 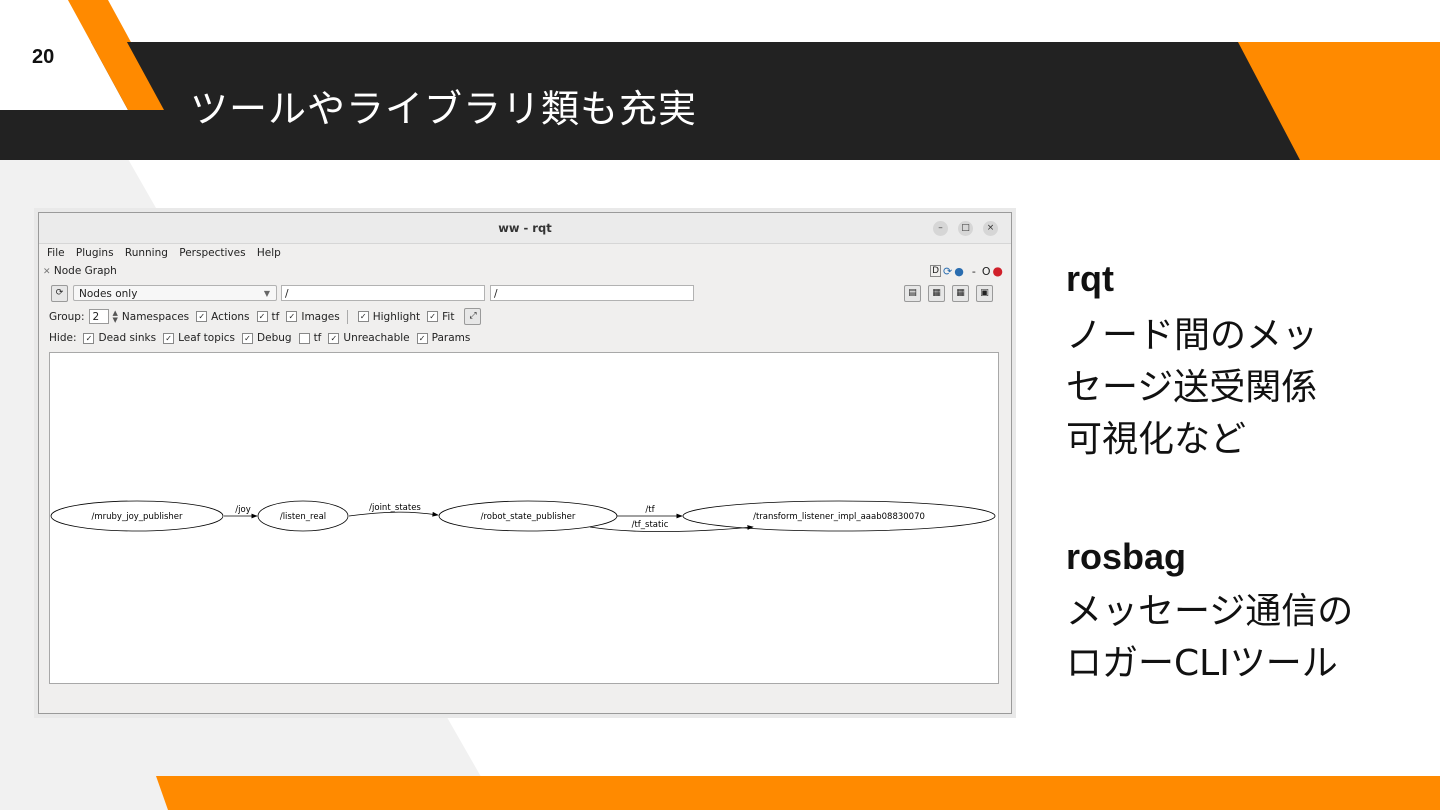 What do you see at coordinates (363, 316) in the screenshot?
I see `highlight-checkbox: ✓` at bounding box center [363, 316].